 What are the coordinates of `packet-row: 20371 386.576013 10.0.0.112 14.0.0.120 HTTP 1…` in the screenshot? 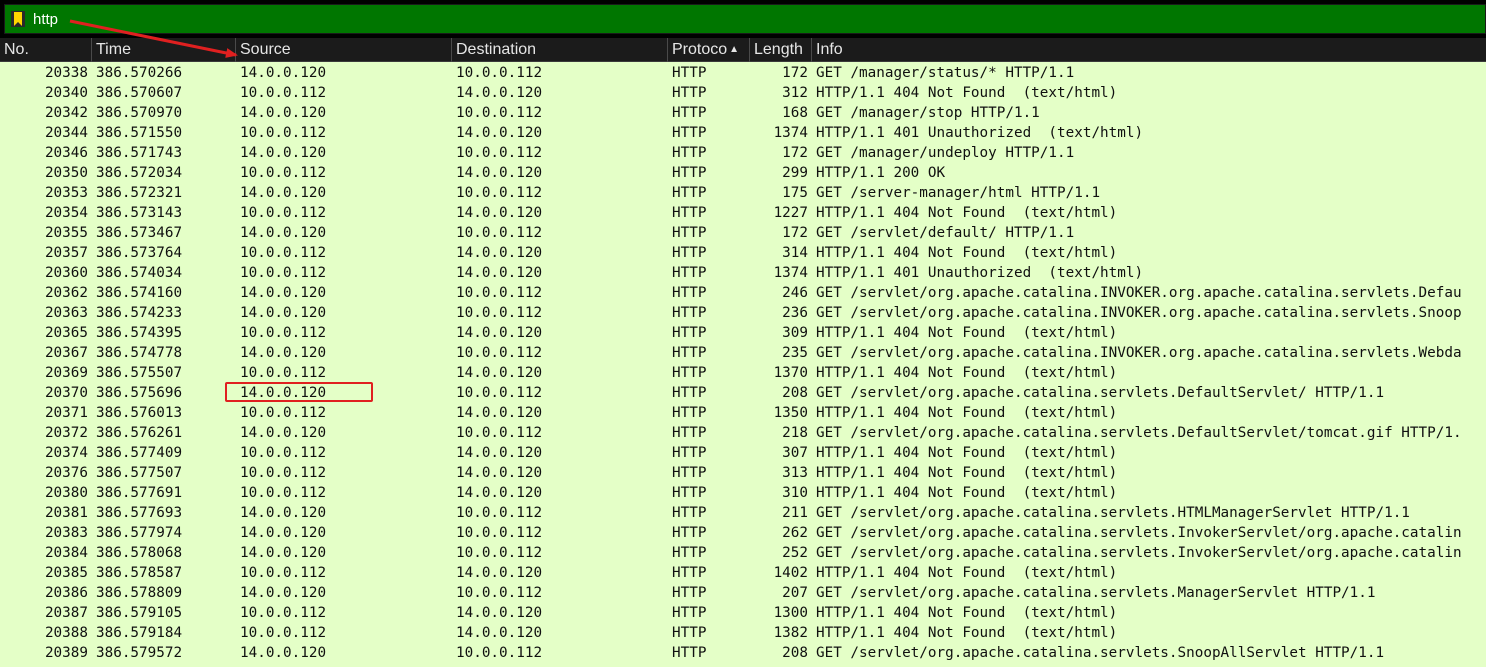 It's located at (743, 413).